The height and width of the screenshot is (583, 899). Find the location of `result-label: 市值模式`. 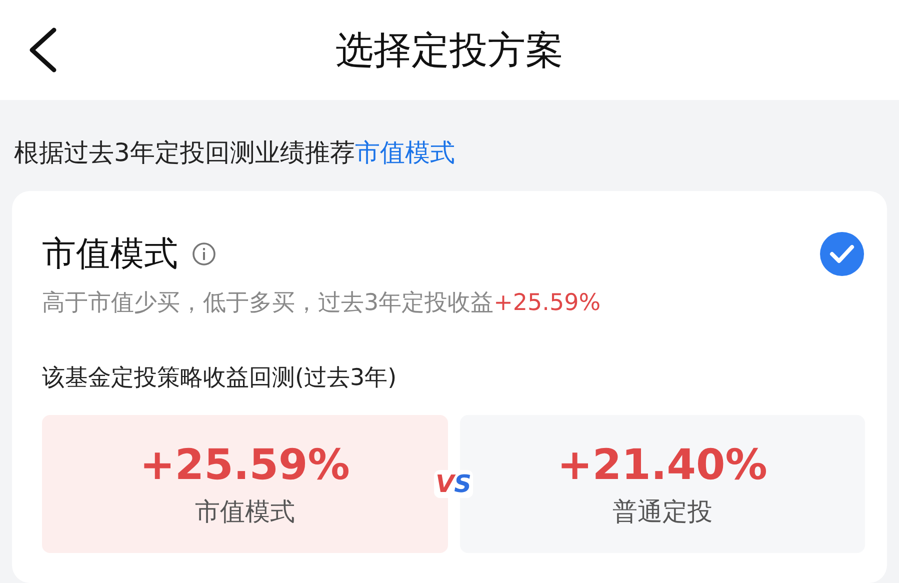

result-label: 市值模式 is located at coordinates (244, 512).